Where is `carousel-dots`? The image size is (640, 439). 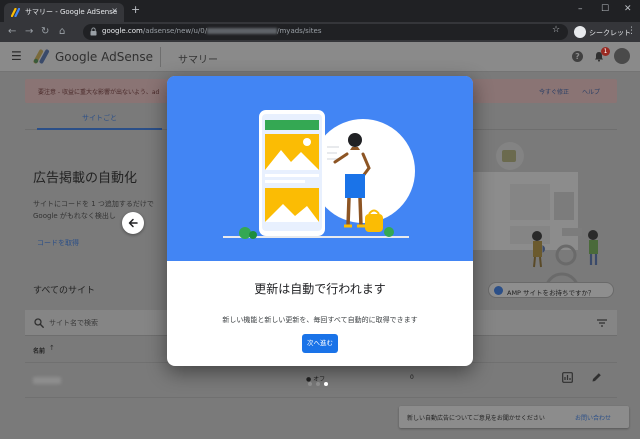 carousel-dots is located at coordinates (323, 385).